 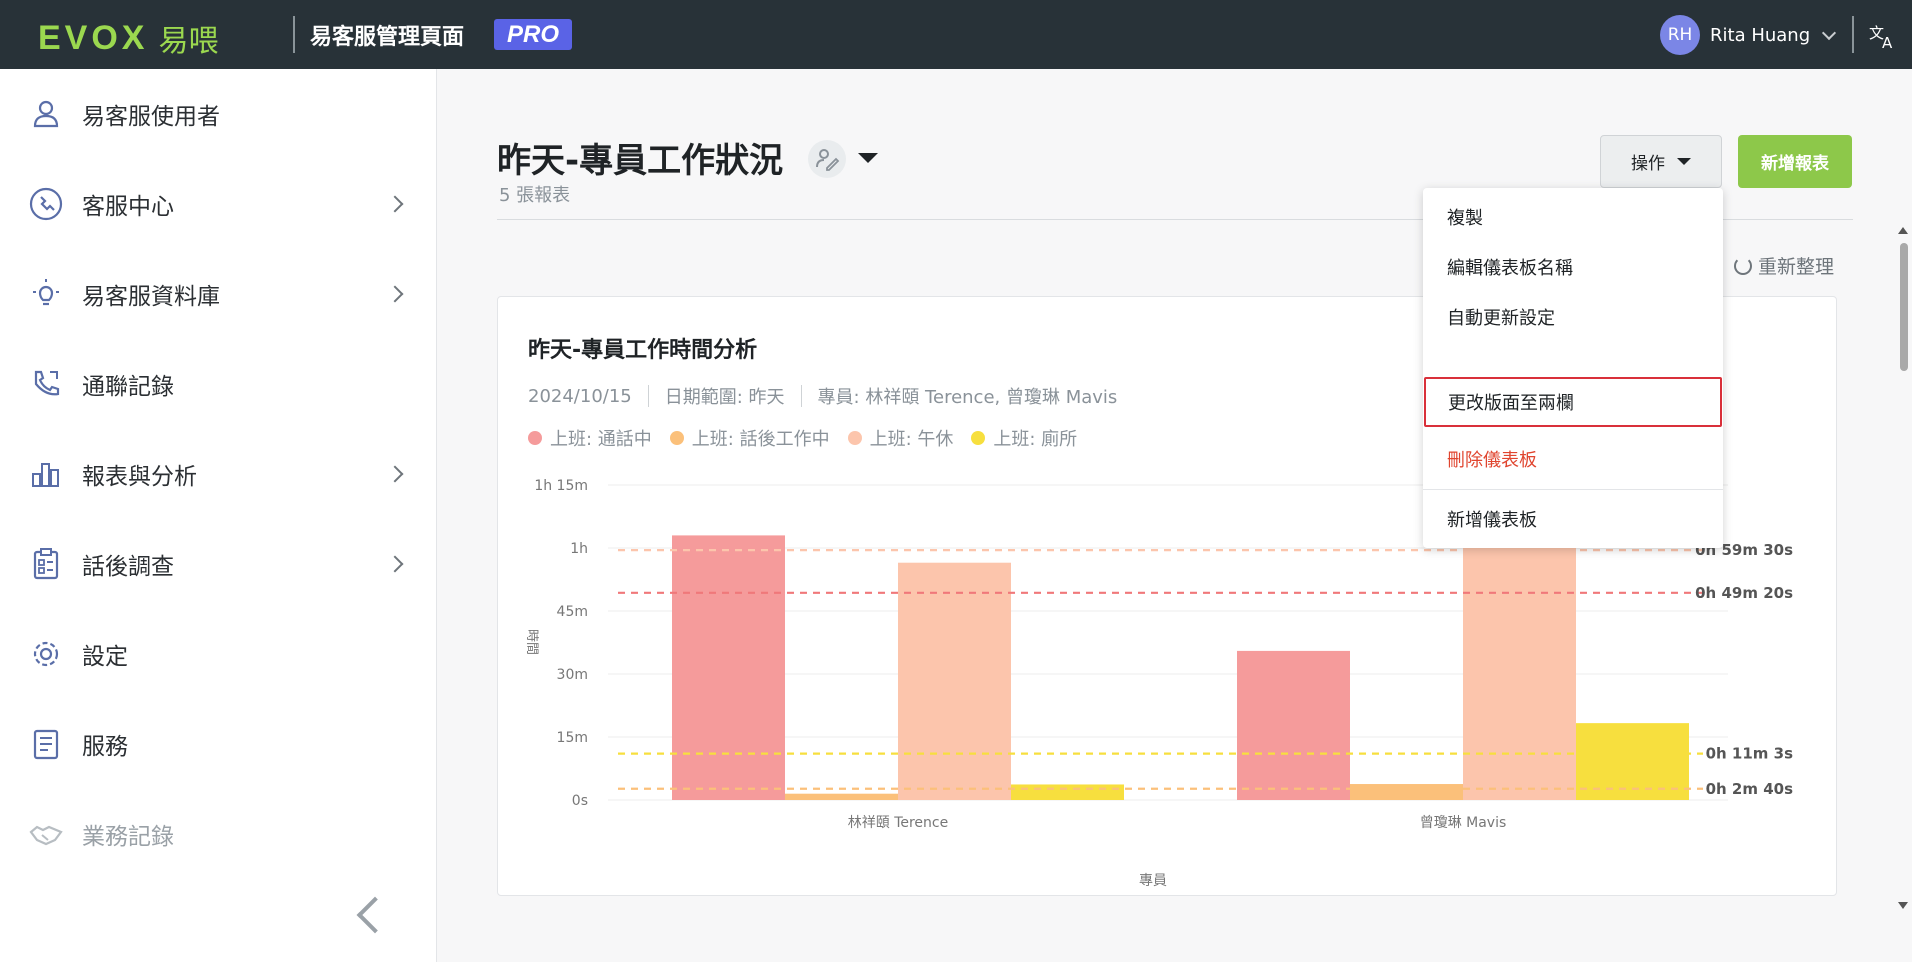 I want to click on operations-button: 操作, so click(x=1661, y=161).